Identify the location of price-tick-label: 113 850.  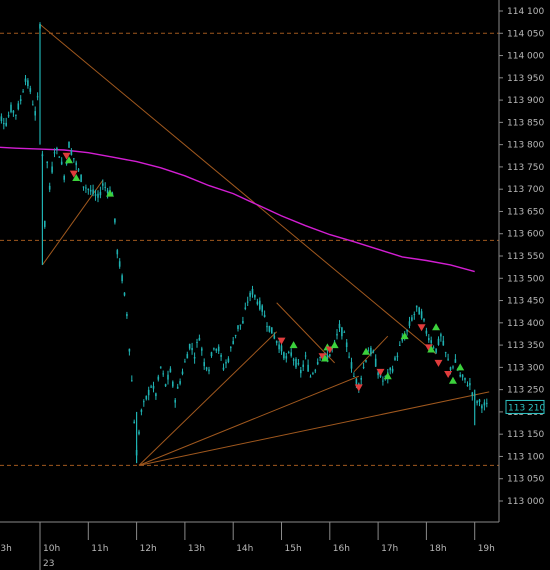
(525, 123).